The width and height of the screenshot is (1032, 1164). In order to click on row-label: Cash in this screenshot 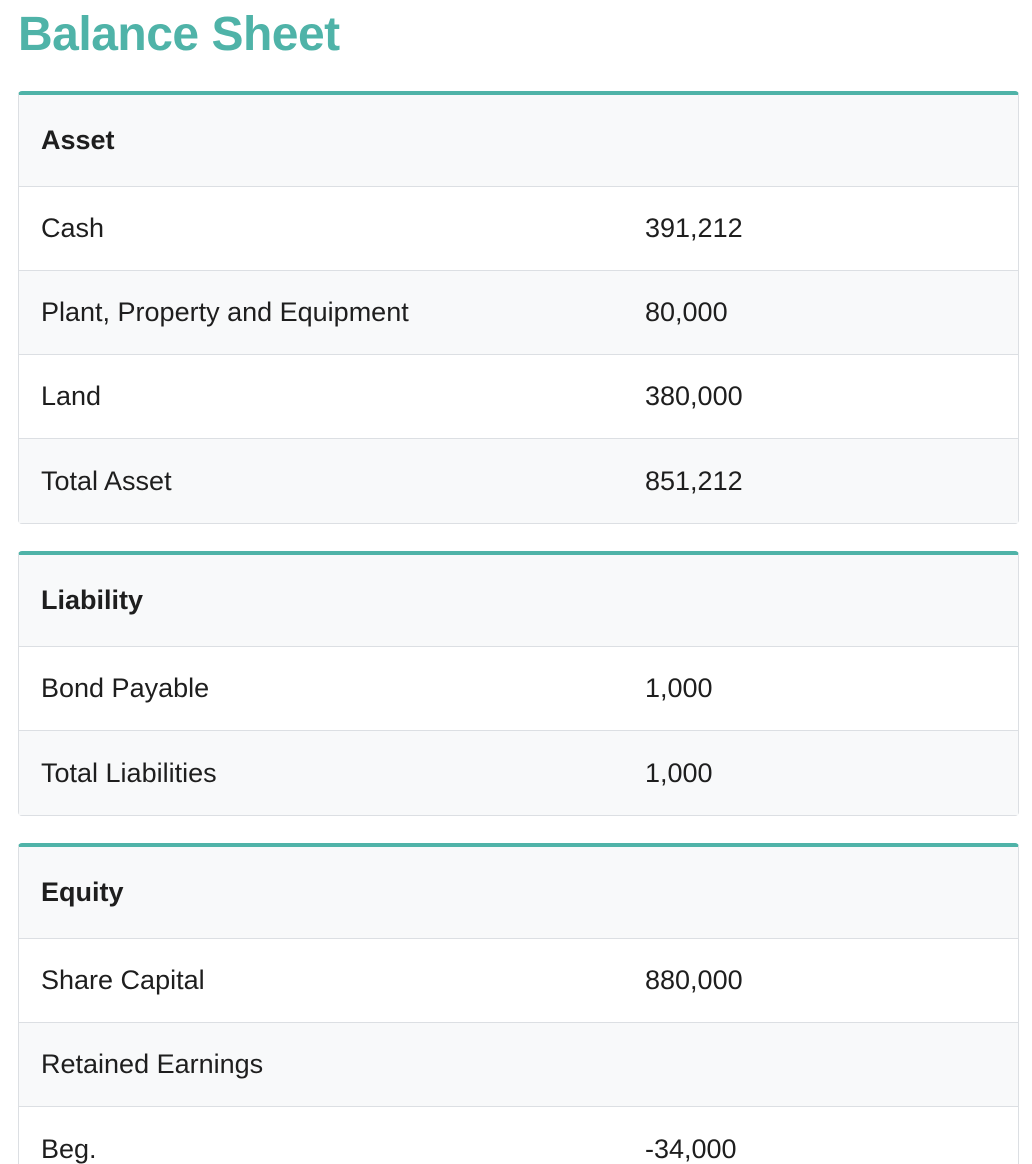, I will do `click(73, 228)`.